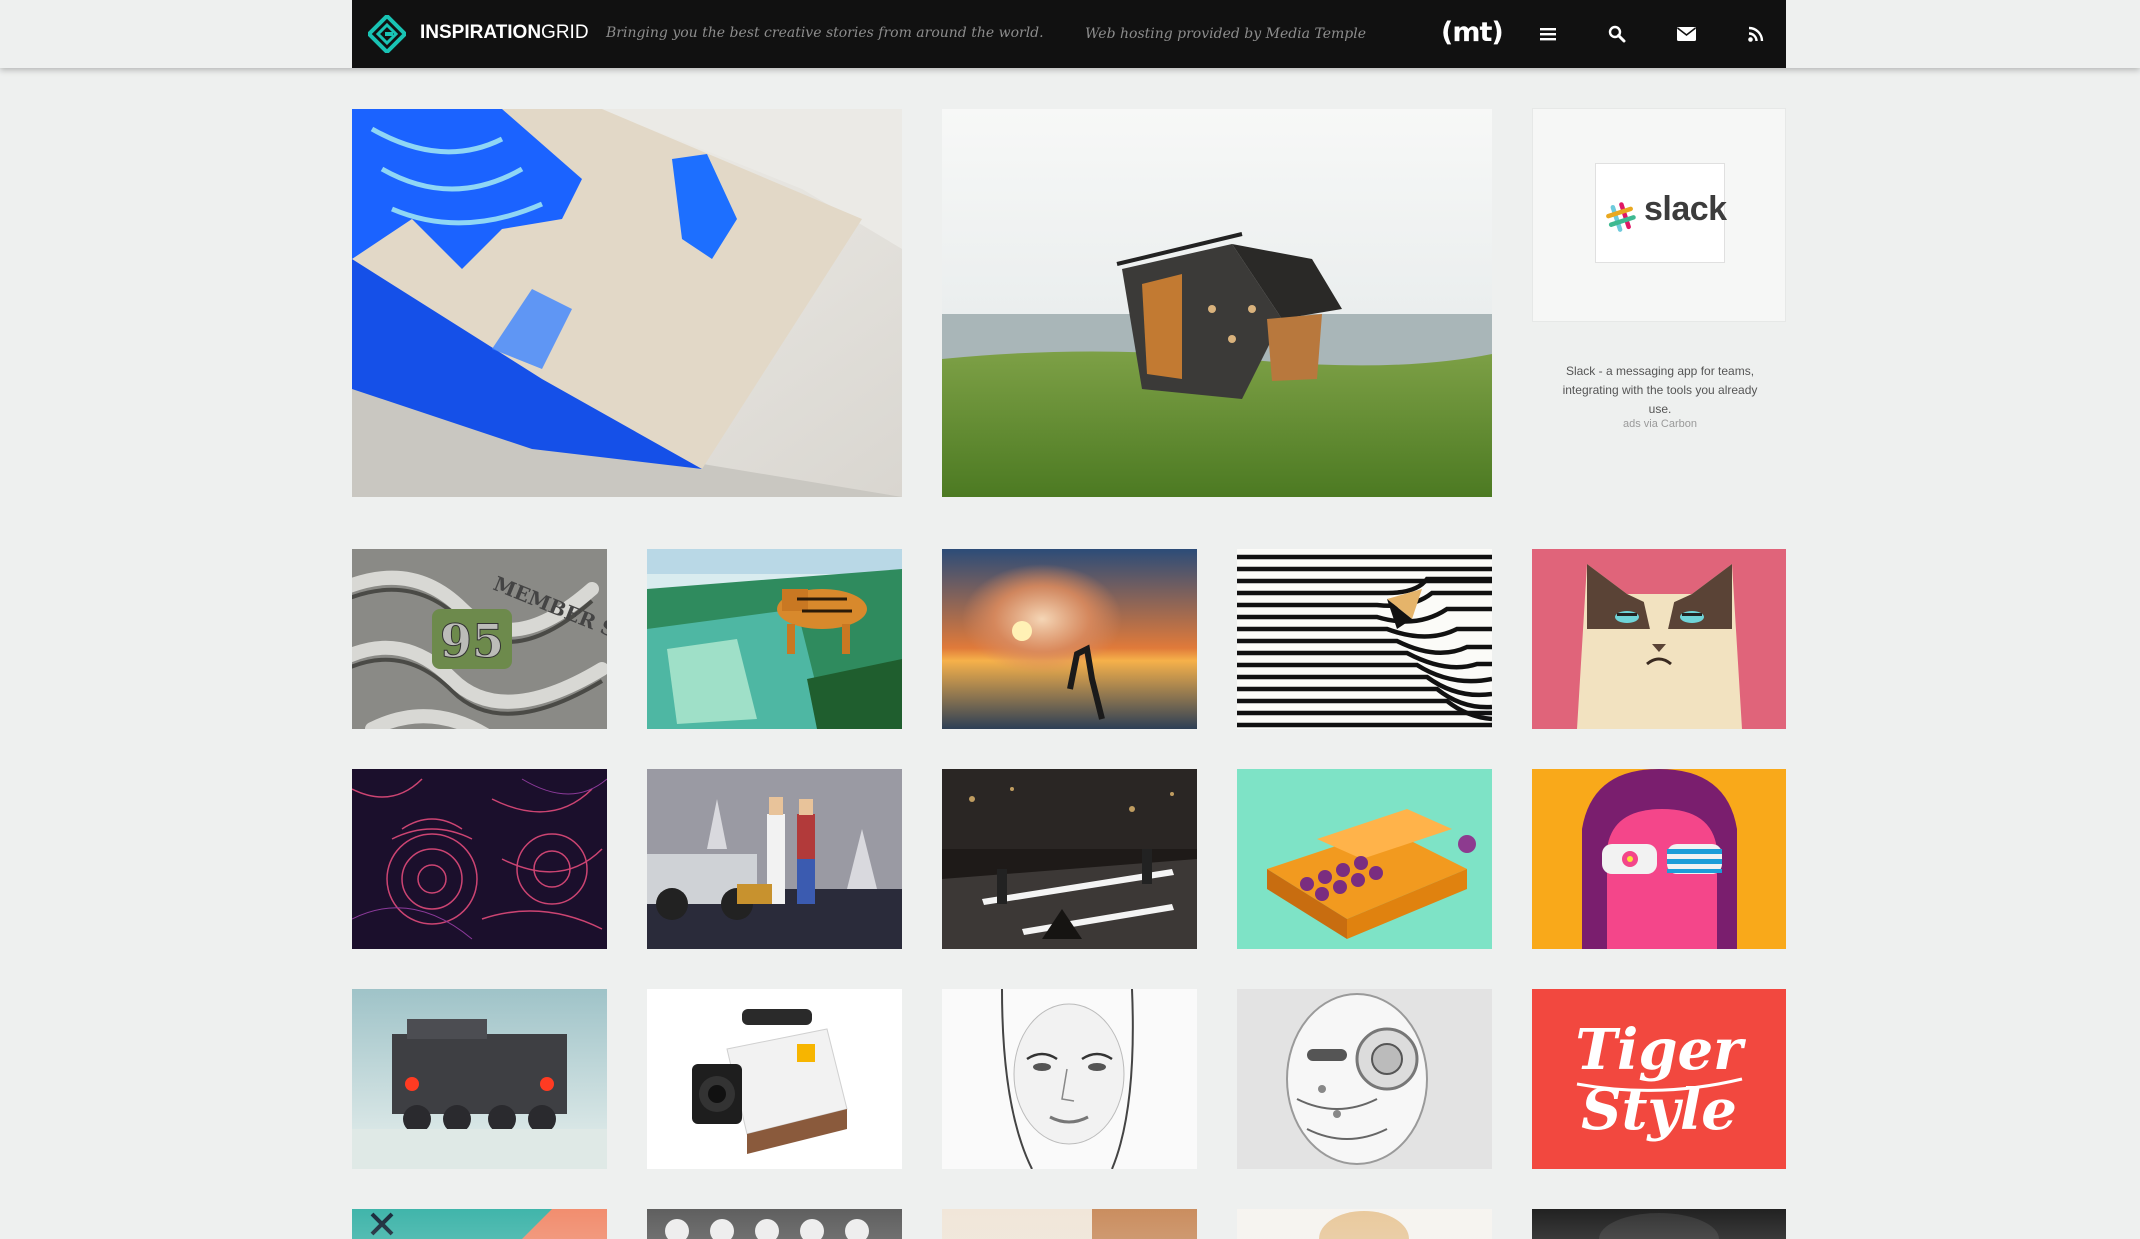 The height and width of the screenshot is (1239, 2140). Describe the element at coordinates (1472, 32) in the screenshot. I see `media-temple-logo: (mt)` at that location.